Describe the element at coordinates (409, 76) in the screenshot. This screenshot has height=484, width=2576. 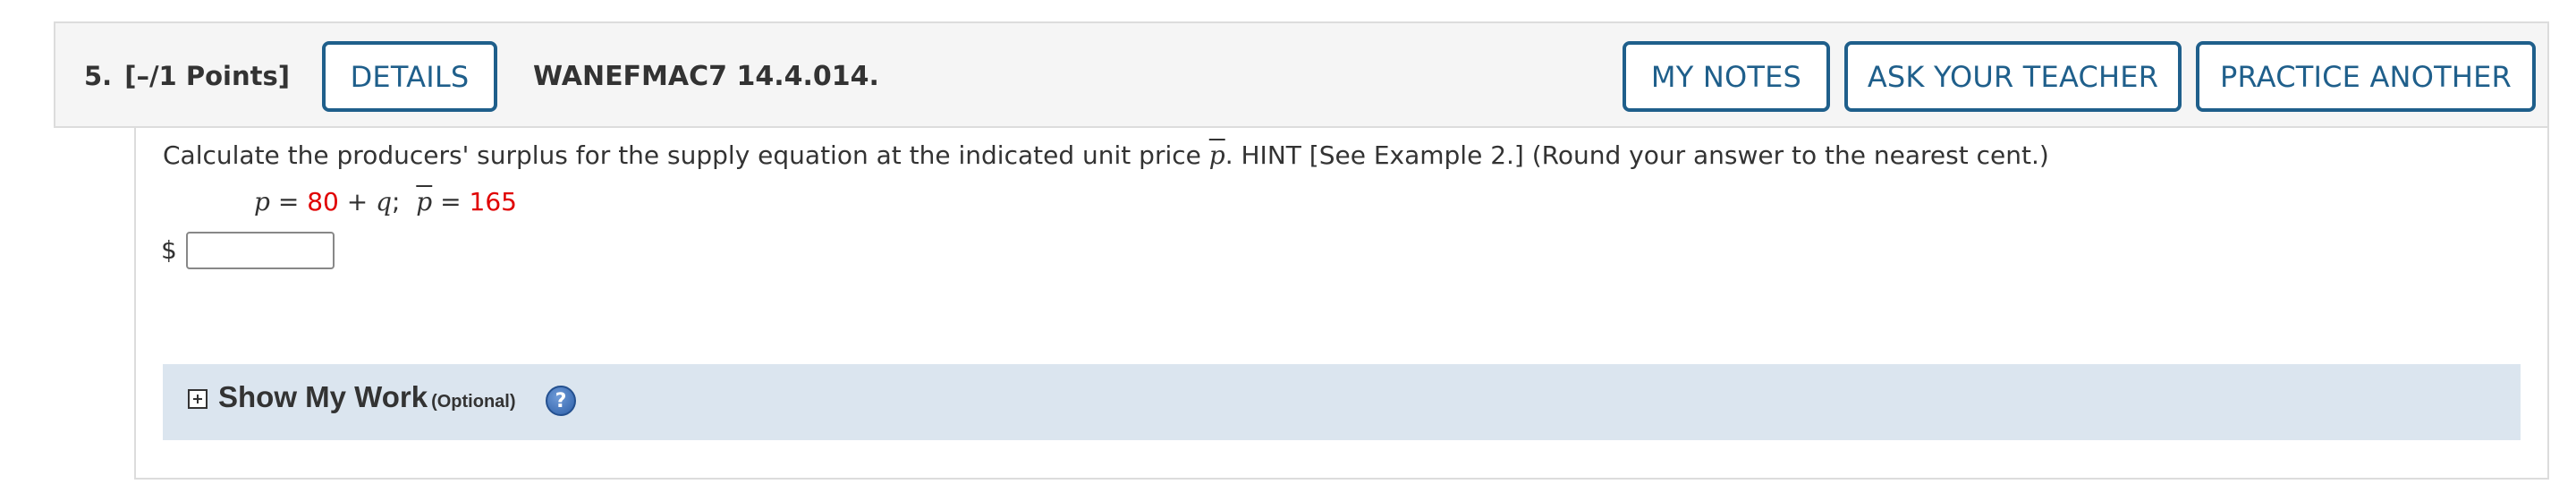
I see `details-button: DETAILS` at that location.